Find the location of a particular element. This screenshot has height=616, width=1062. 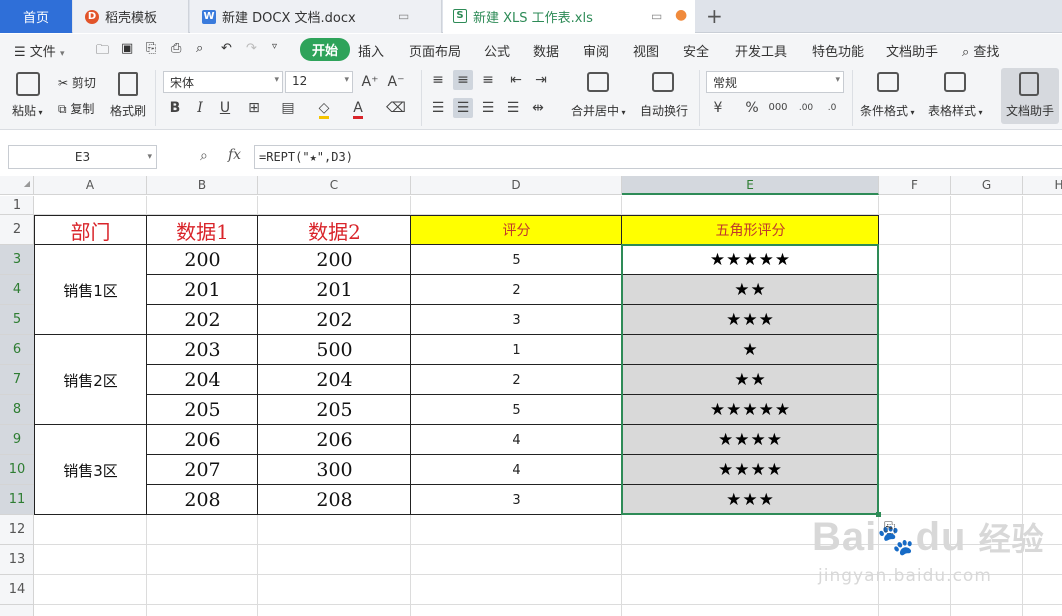

underline-icon: U is located at coordinates (225, 108).